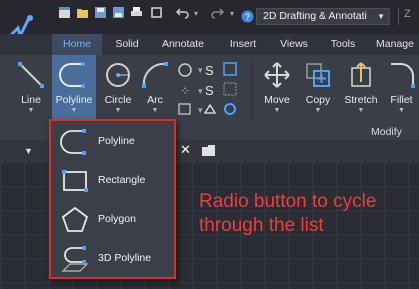  I want to click on print-icon, so click(136, 12).